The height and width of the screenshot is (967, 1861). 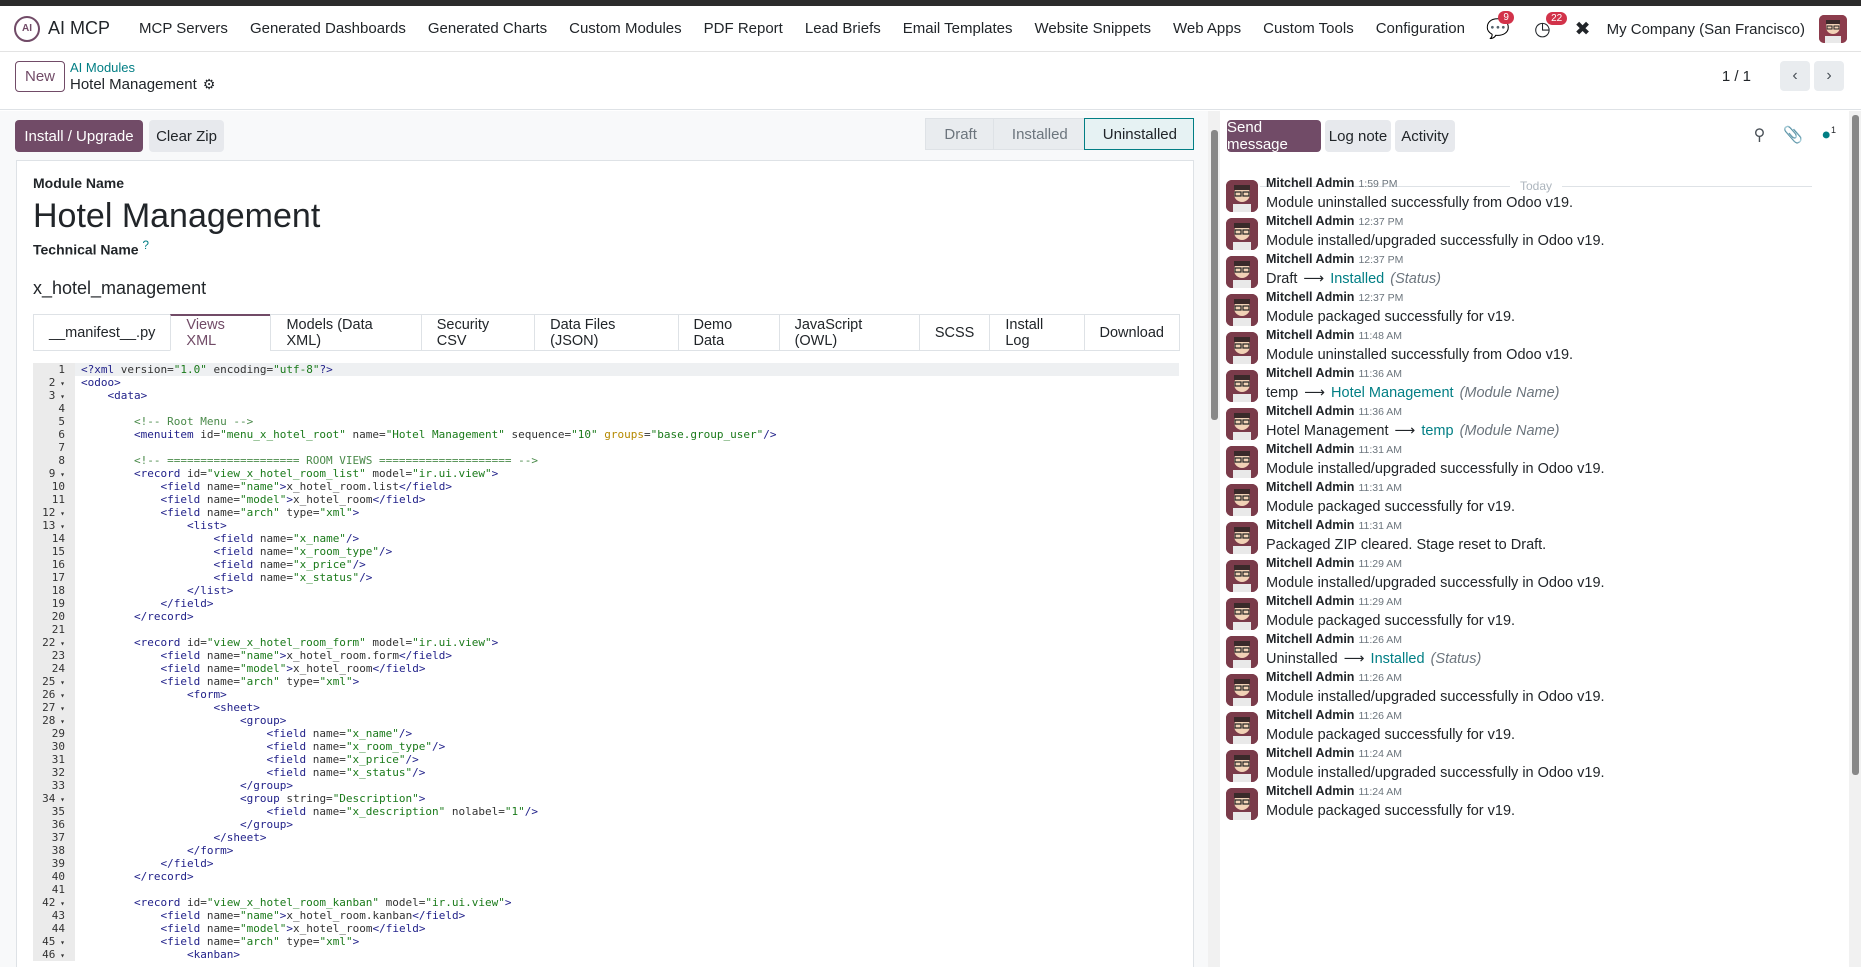 I want to click on menu-item-web-apps: Web Apps, so click(x=1207, y=28).